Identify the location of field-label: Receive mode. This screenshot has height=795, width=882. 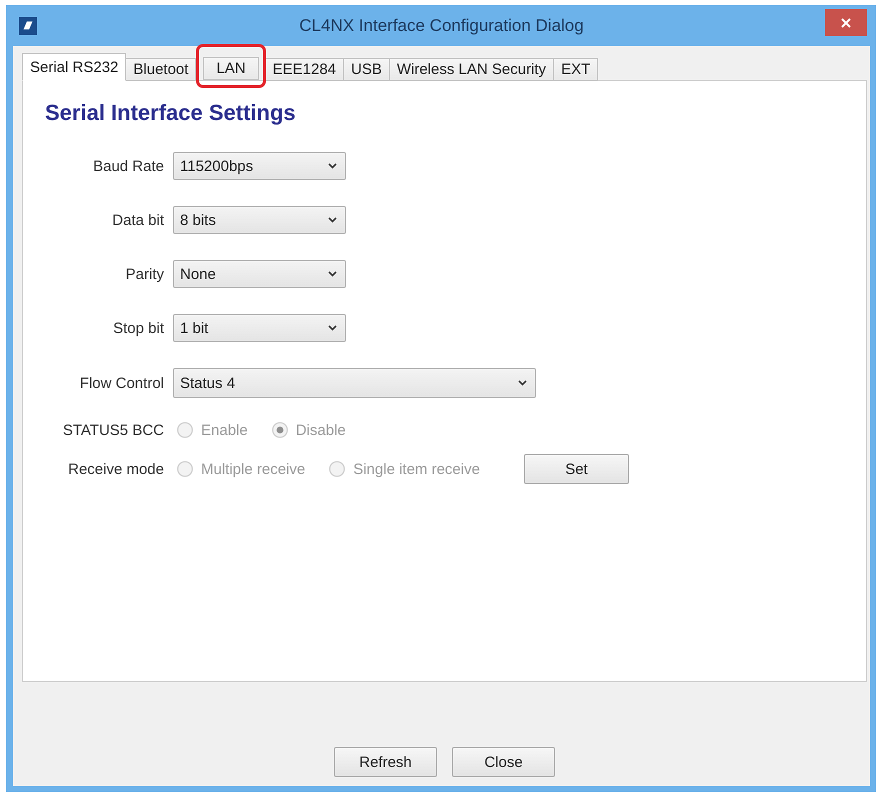
(115, 469).